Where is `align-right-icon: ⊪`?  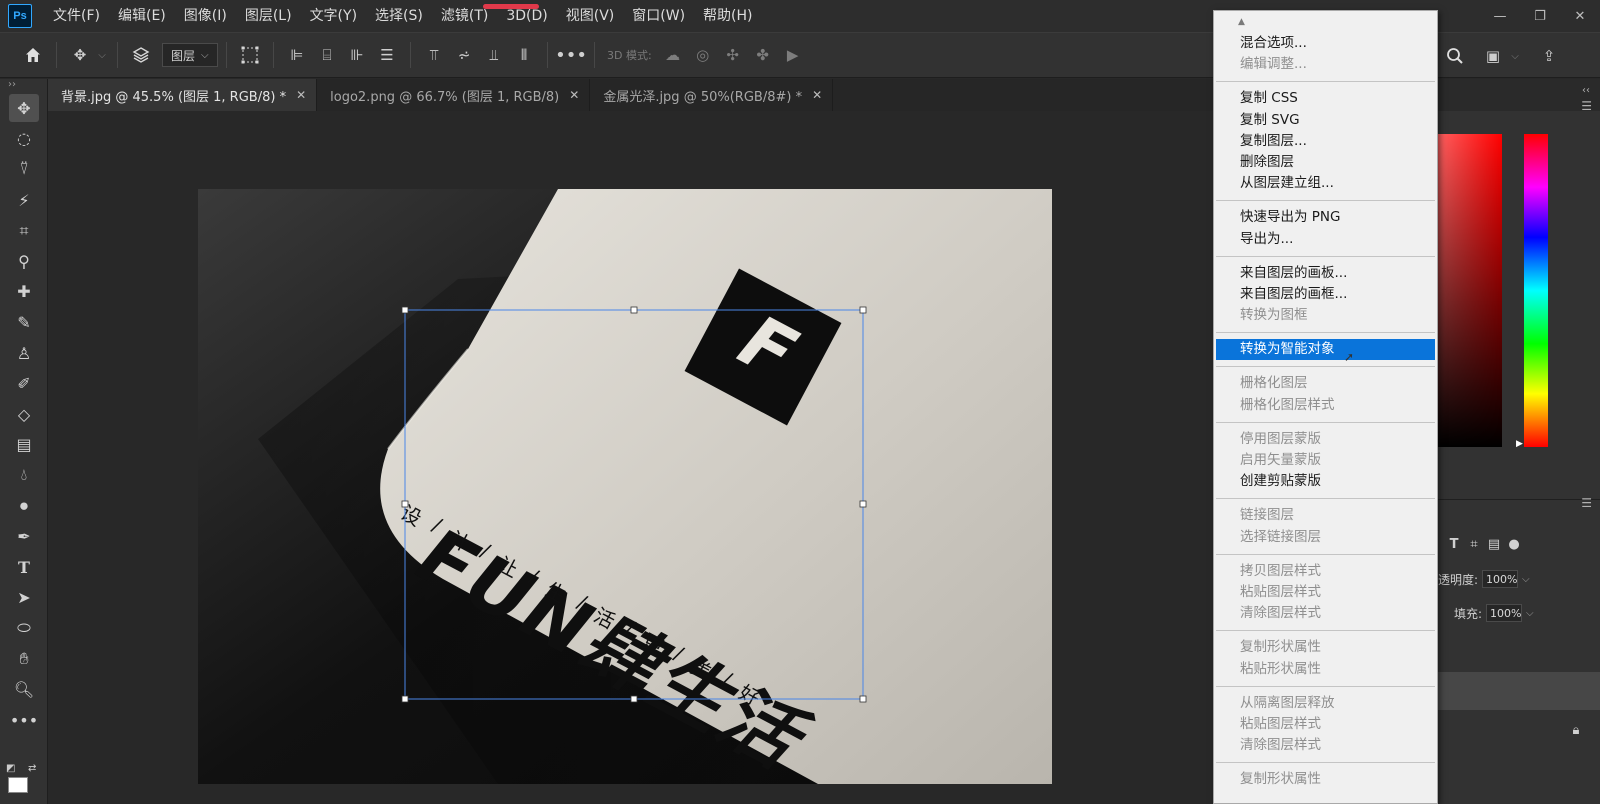 align-right-icon: ⊪ is located at coordinates (357, 55).